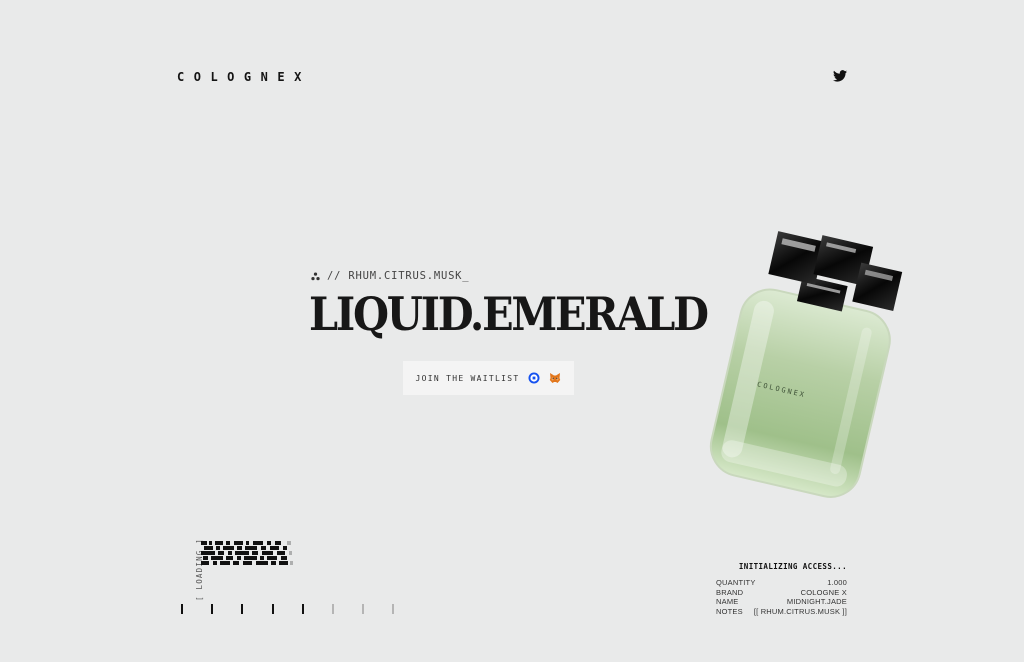 This screenshot has width=1024, height=662. Describe the element at coordinates (555, 378) in the screenshot. I see `metamask-icon` at that location.